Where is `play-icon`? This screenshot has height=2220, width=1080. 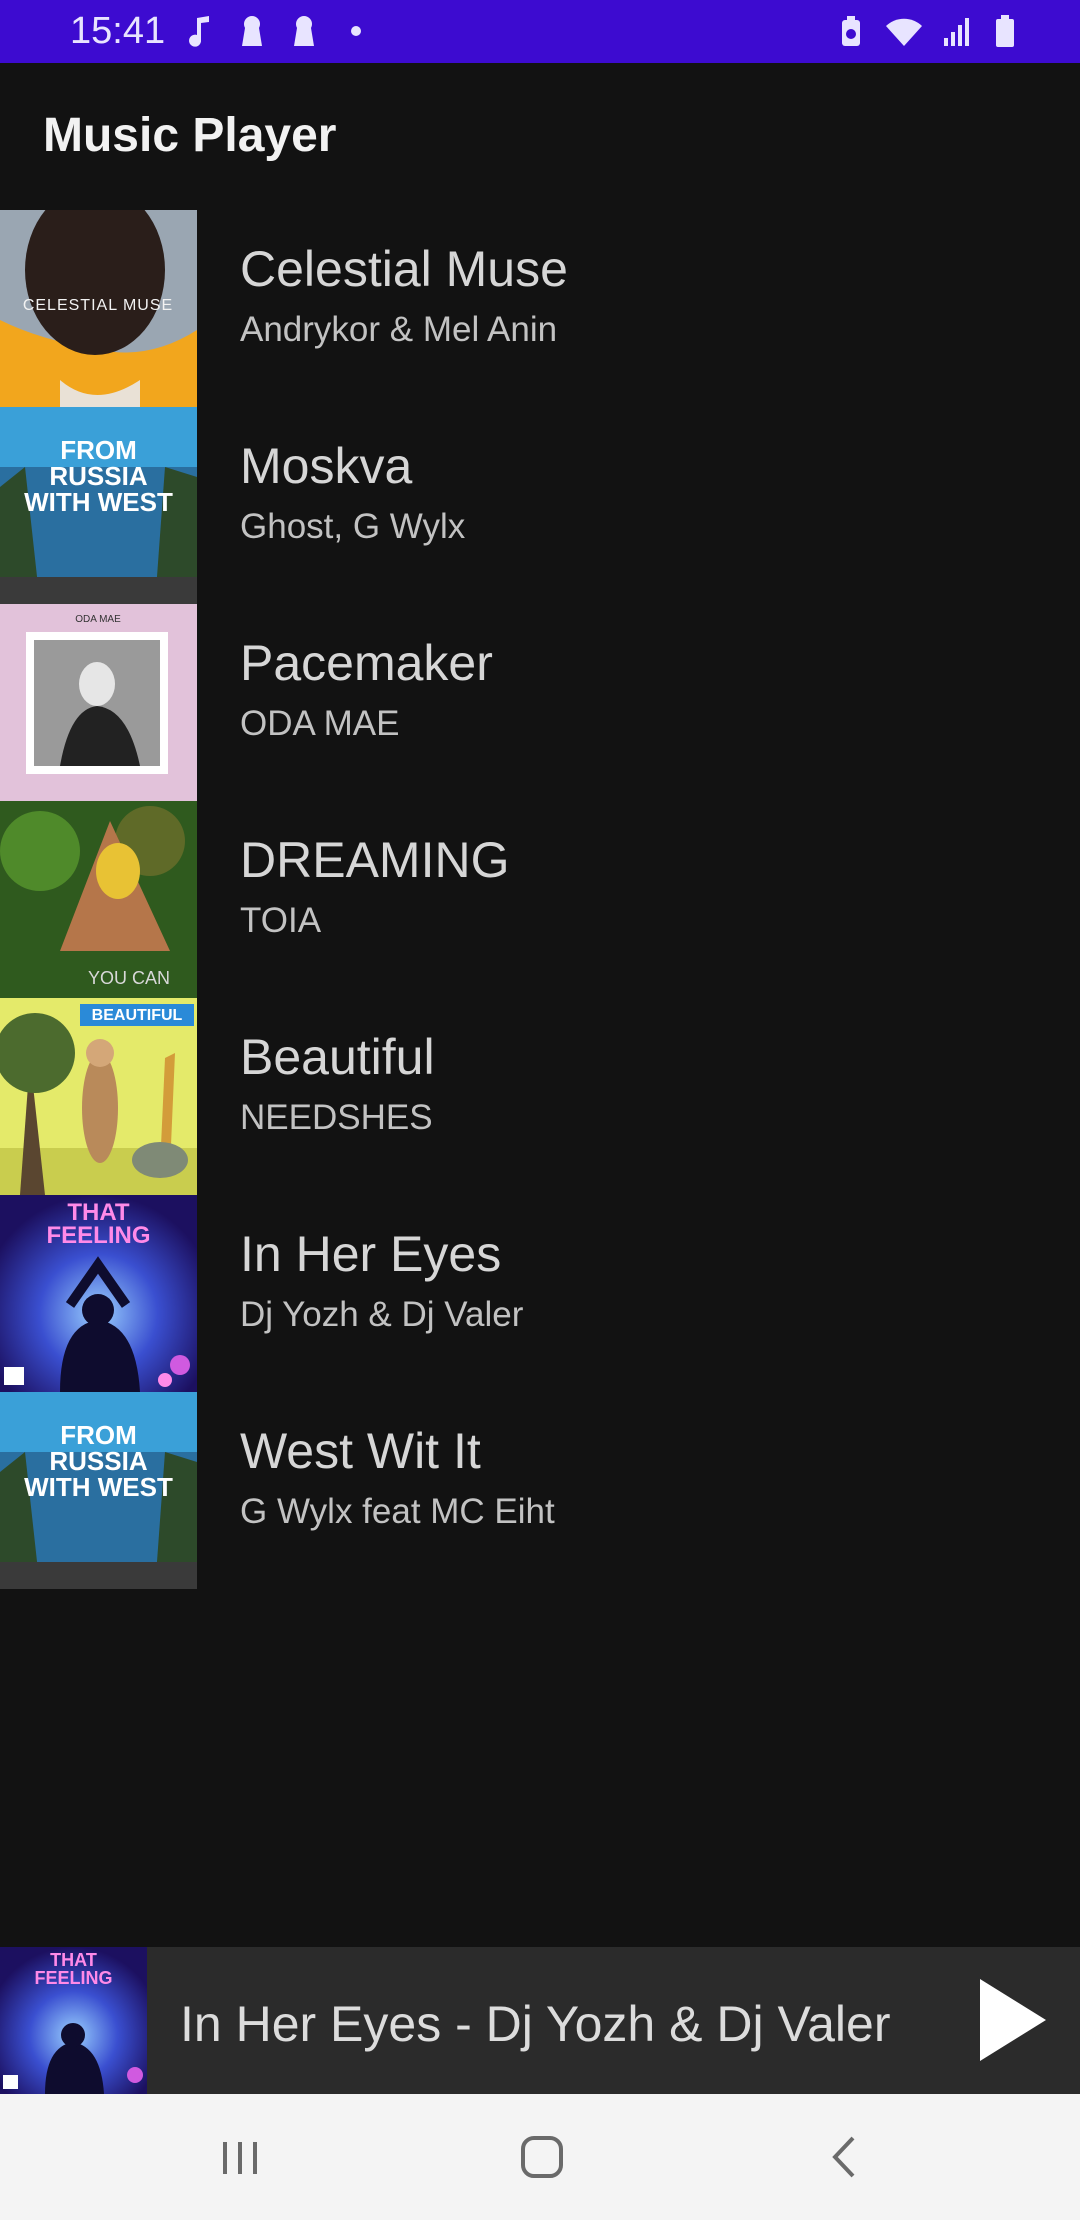 play-icon is located at coordinates (1013, 2020).